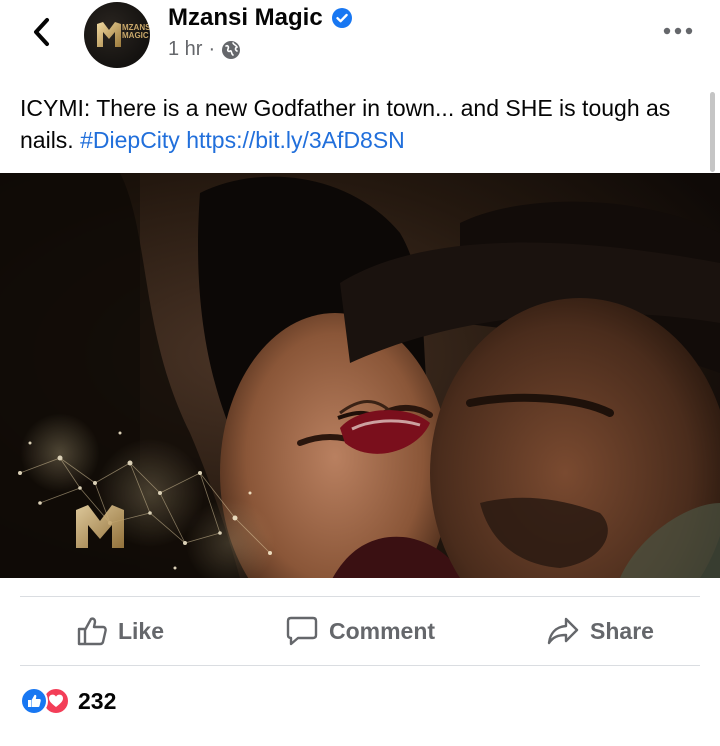 The image size is (720, 746). What do you see at coordinates (109, 34) in the screenshot?
I see `mzansi-magic-logo-icon` at bounding box center [109, 34].